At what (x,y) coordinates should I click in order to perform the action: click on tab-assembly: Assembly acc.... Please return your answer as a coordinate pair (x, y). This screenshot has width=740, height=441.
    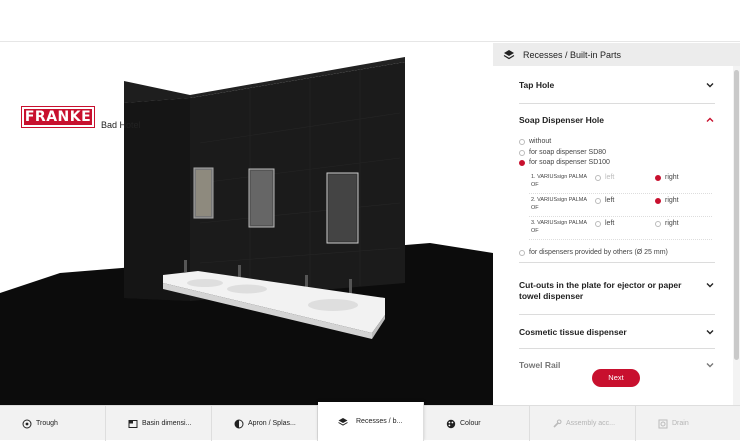
    Looking at the image, I should click on (583, 423).